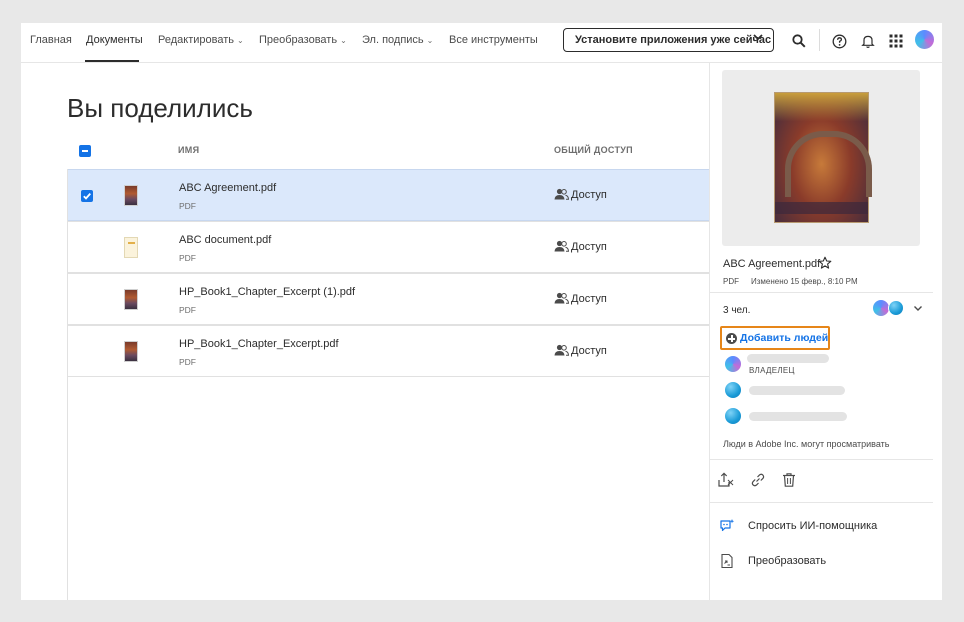 The width and height of the screenshot is (964, 622). What do you see at coordinates (85, 151) in the screenshot?
I see `select-all-checkbox` at bounding box center [85, 151].